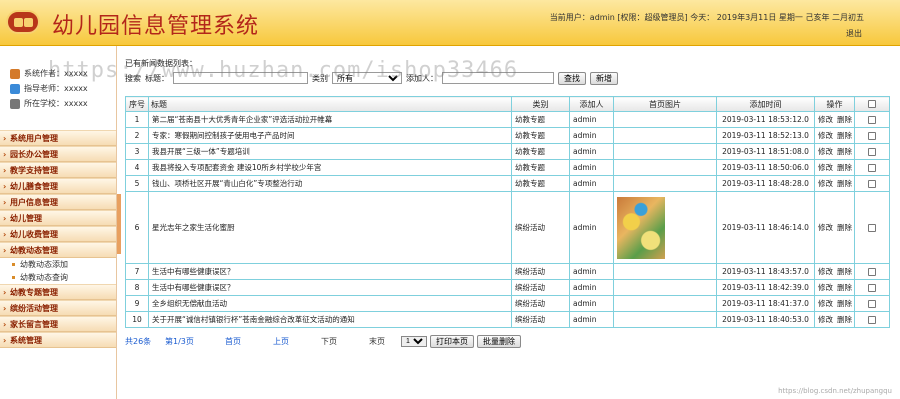 Image resolution: width=900 pixels, height=399 pixels. I want to click on system-info-label: 系统作者：xxxxx, so click(56, 73).